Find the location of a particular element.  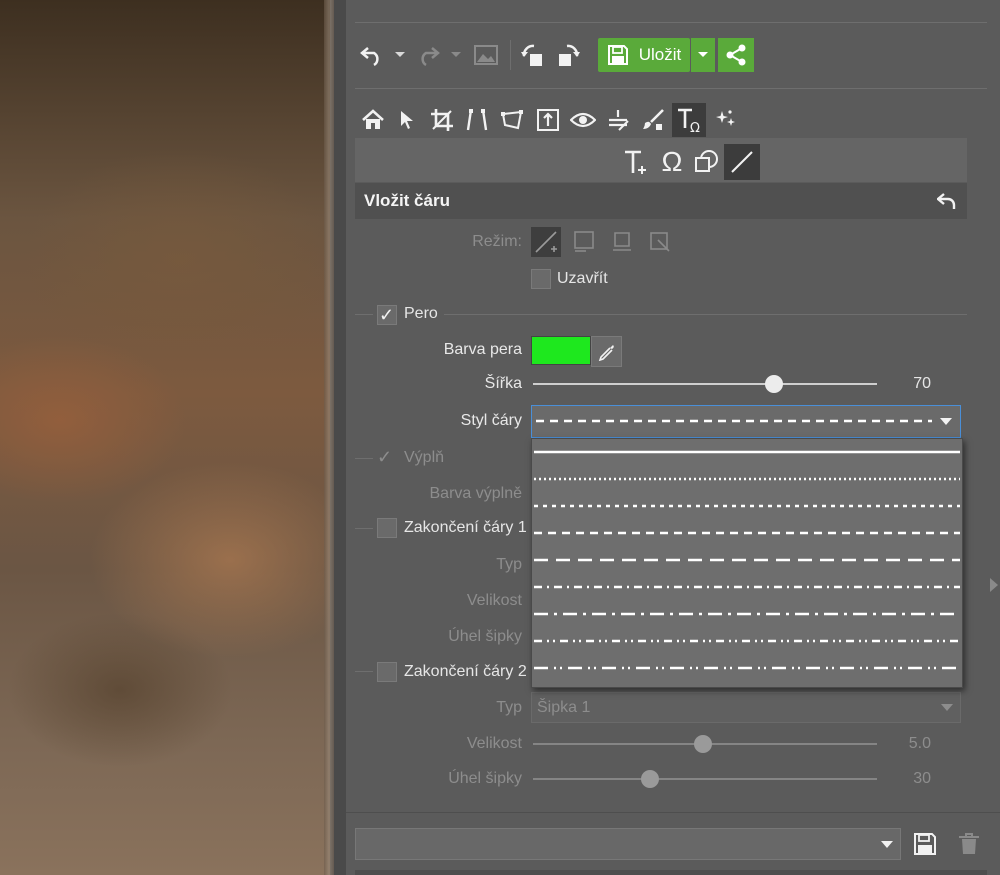

fill-label: Výplň is located at coordinates (424, 457).